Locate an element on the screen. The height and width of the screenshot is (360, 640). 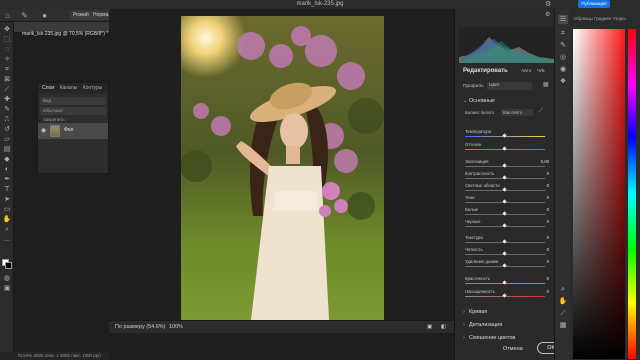
slider-row: Экспозиция 0,00 is located at coordinates (506, 165).